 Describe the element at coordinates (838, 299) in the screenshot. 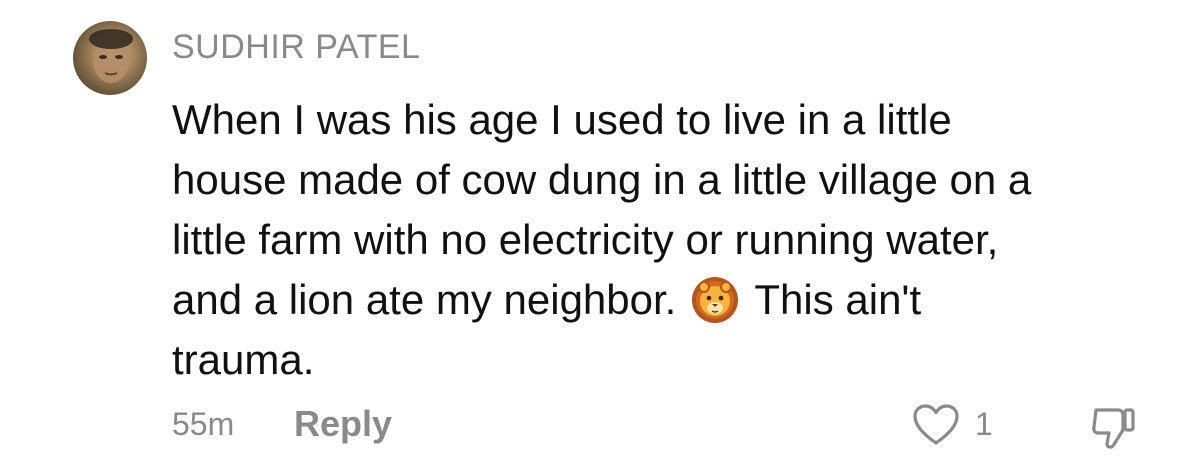

I see `comment-text-segment: This ain't` at that location.